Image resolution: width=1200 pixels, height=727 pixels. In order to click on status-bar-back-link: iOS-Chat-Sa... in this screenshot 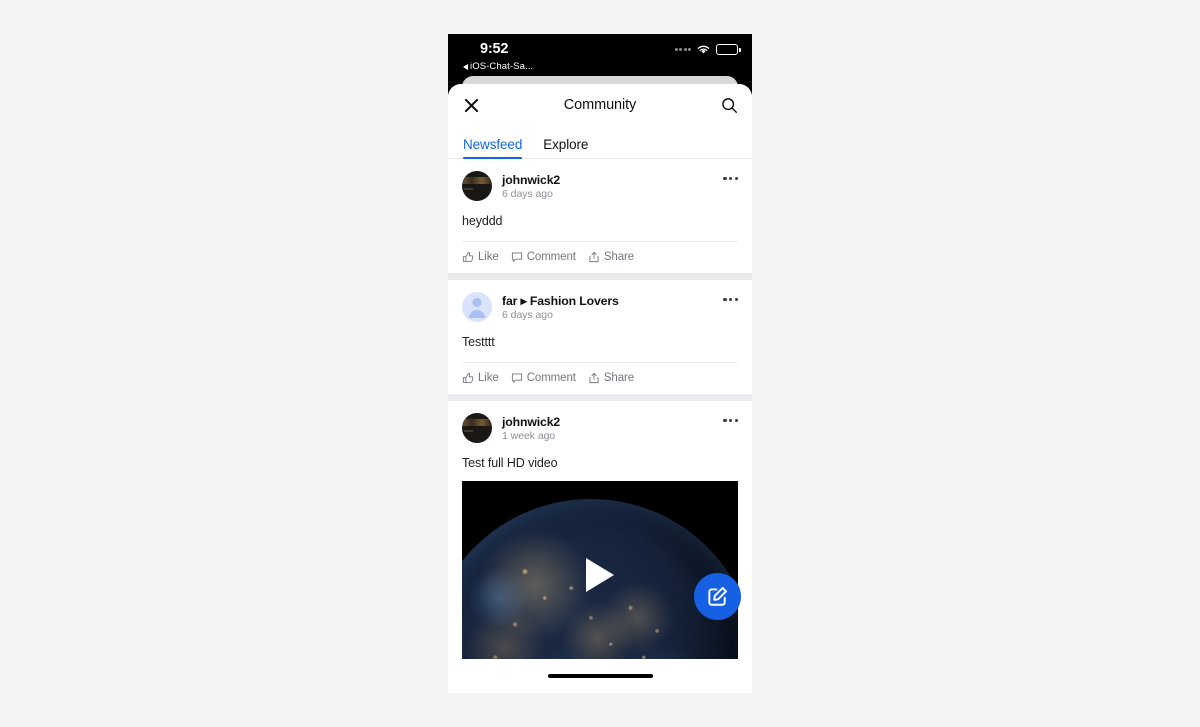, I will do `click(498, 66)`.